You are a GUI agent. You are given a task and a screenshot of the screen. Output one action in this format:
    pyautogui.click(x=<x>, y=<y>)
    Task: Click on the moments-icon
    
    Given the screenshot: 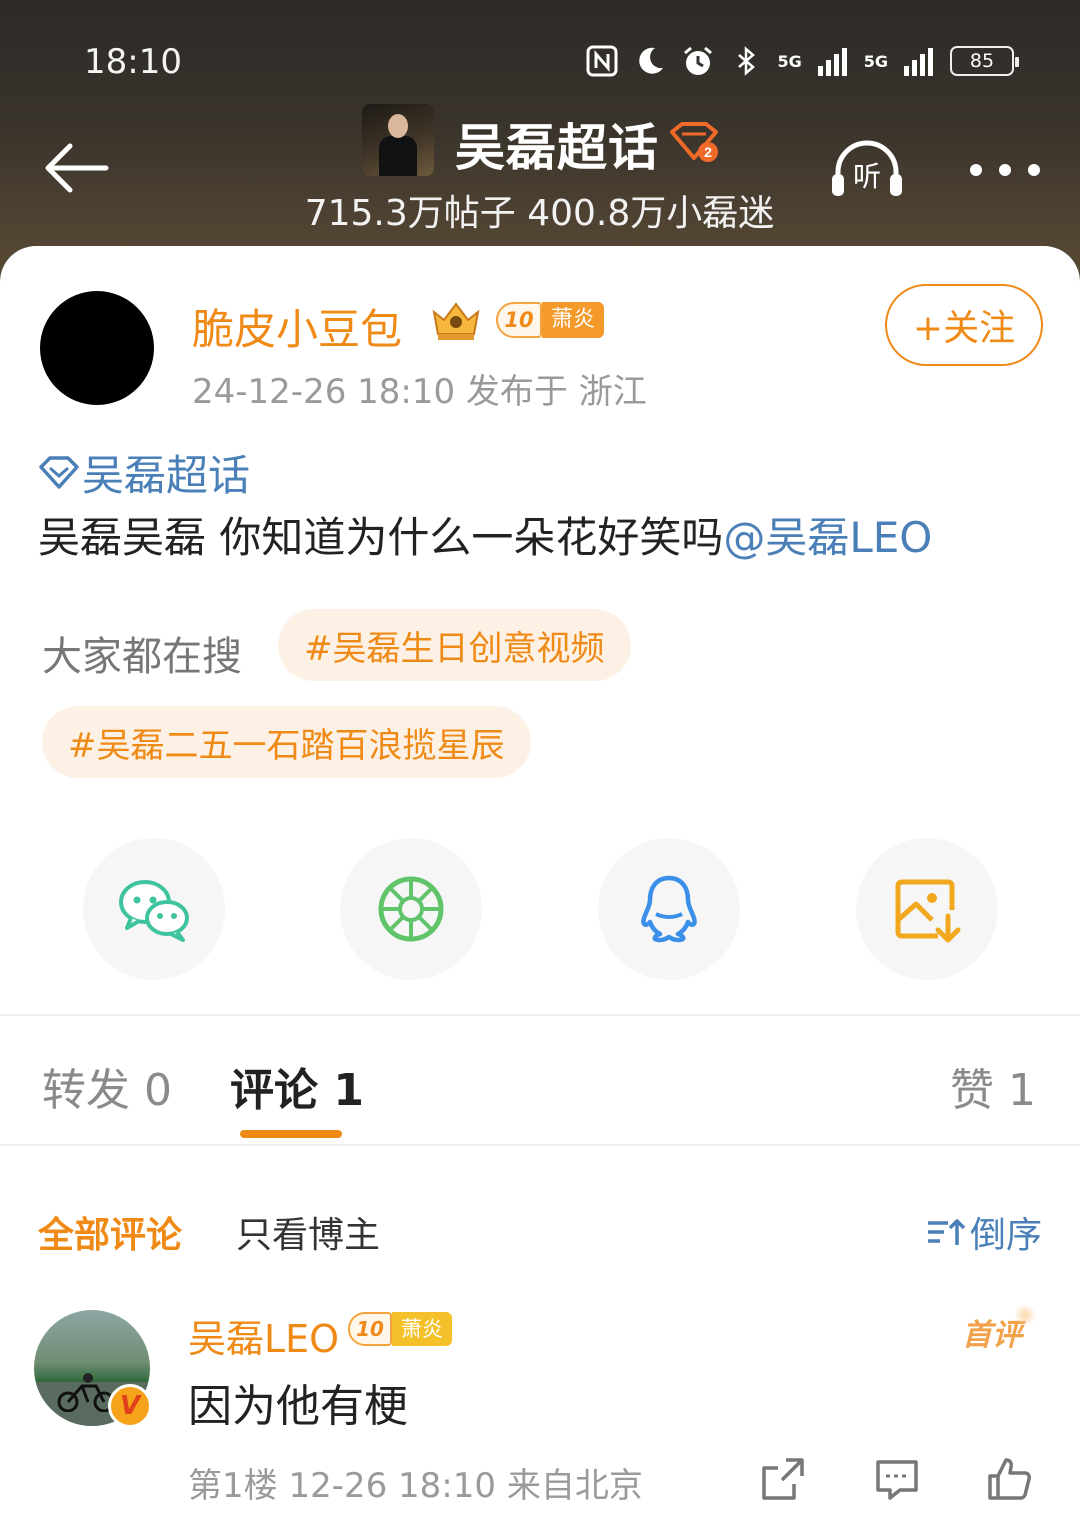 What is the action you would take?
    pyautogui.click(x=411, y=909)
    